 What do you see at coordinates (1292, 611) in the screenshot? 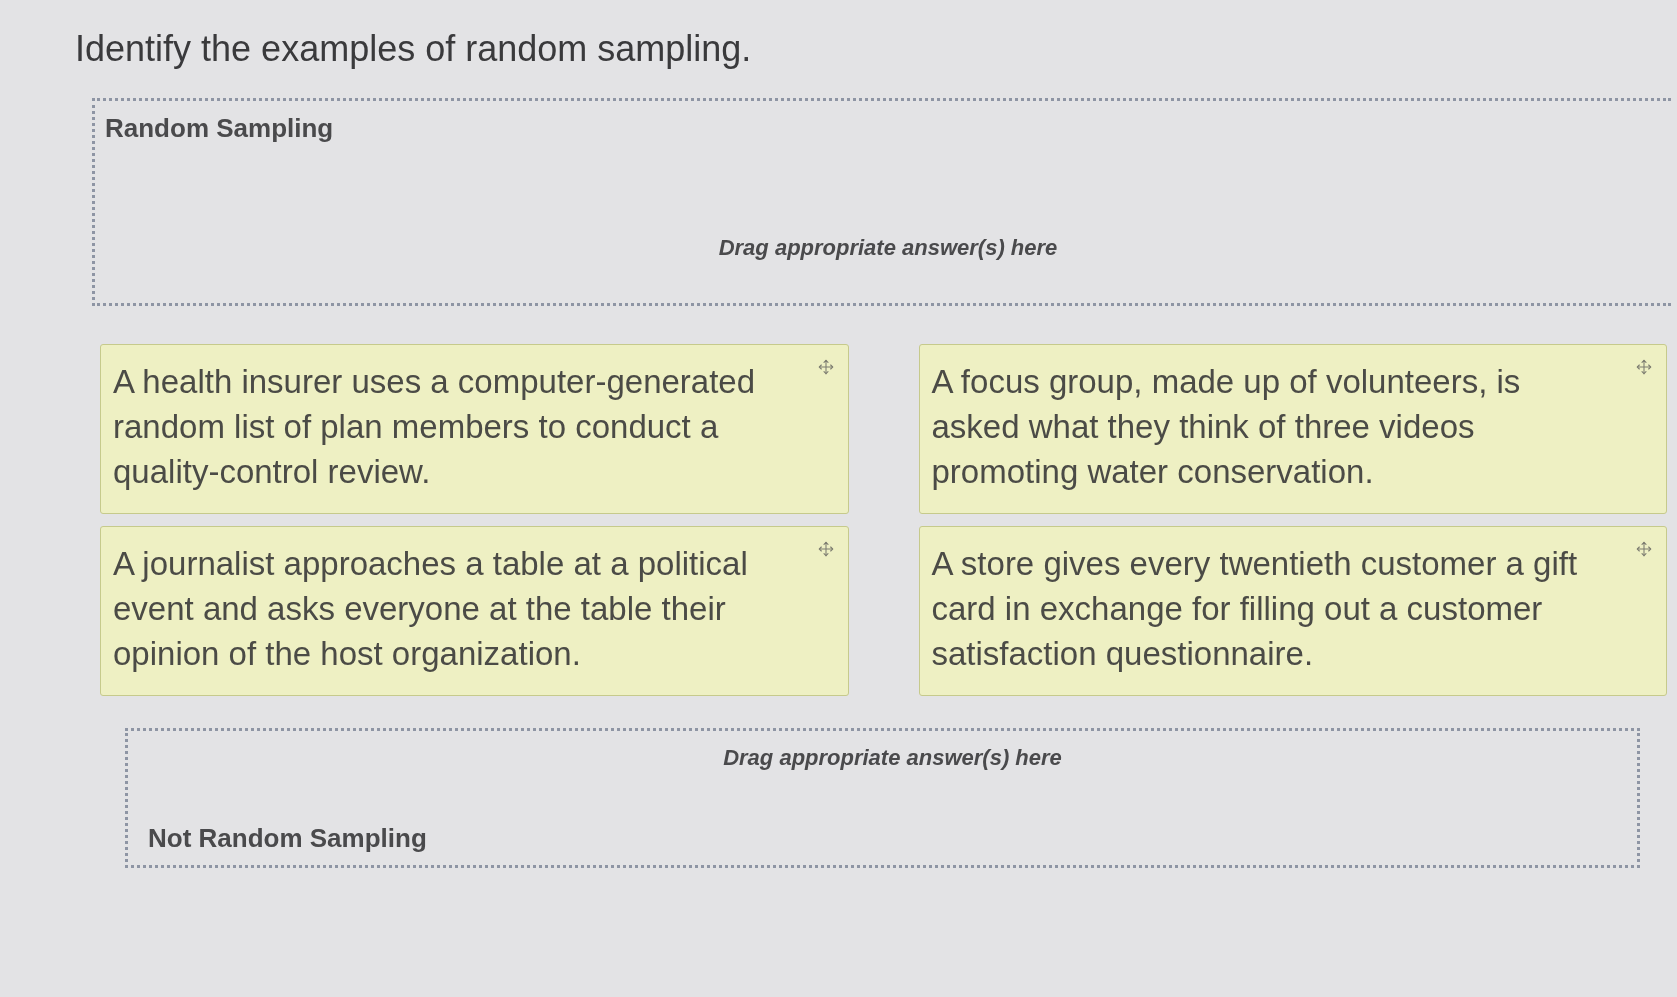
I see `answer-card: A store gives every twentieth customer a gift card in exchange for filling out a customer satisfaction questionnaire.` at bounding box center [1292, 611].